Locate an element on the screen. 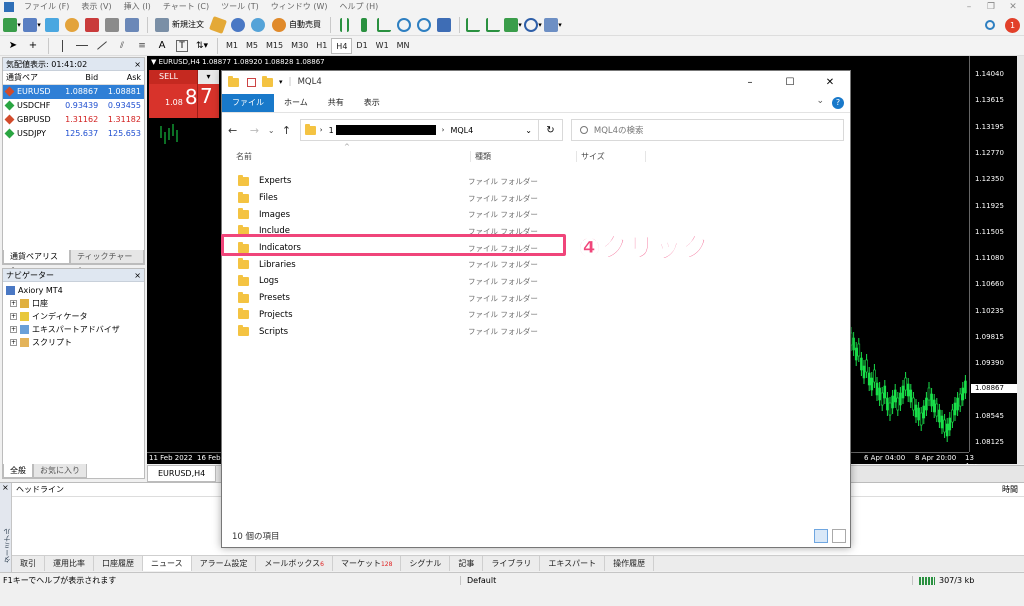  path-segment: 1 is located at coordinates (331, 130).